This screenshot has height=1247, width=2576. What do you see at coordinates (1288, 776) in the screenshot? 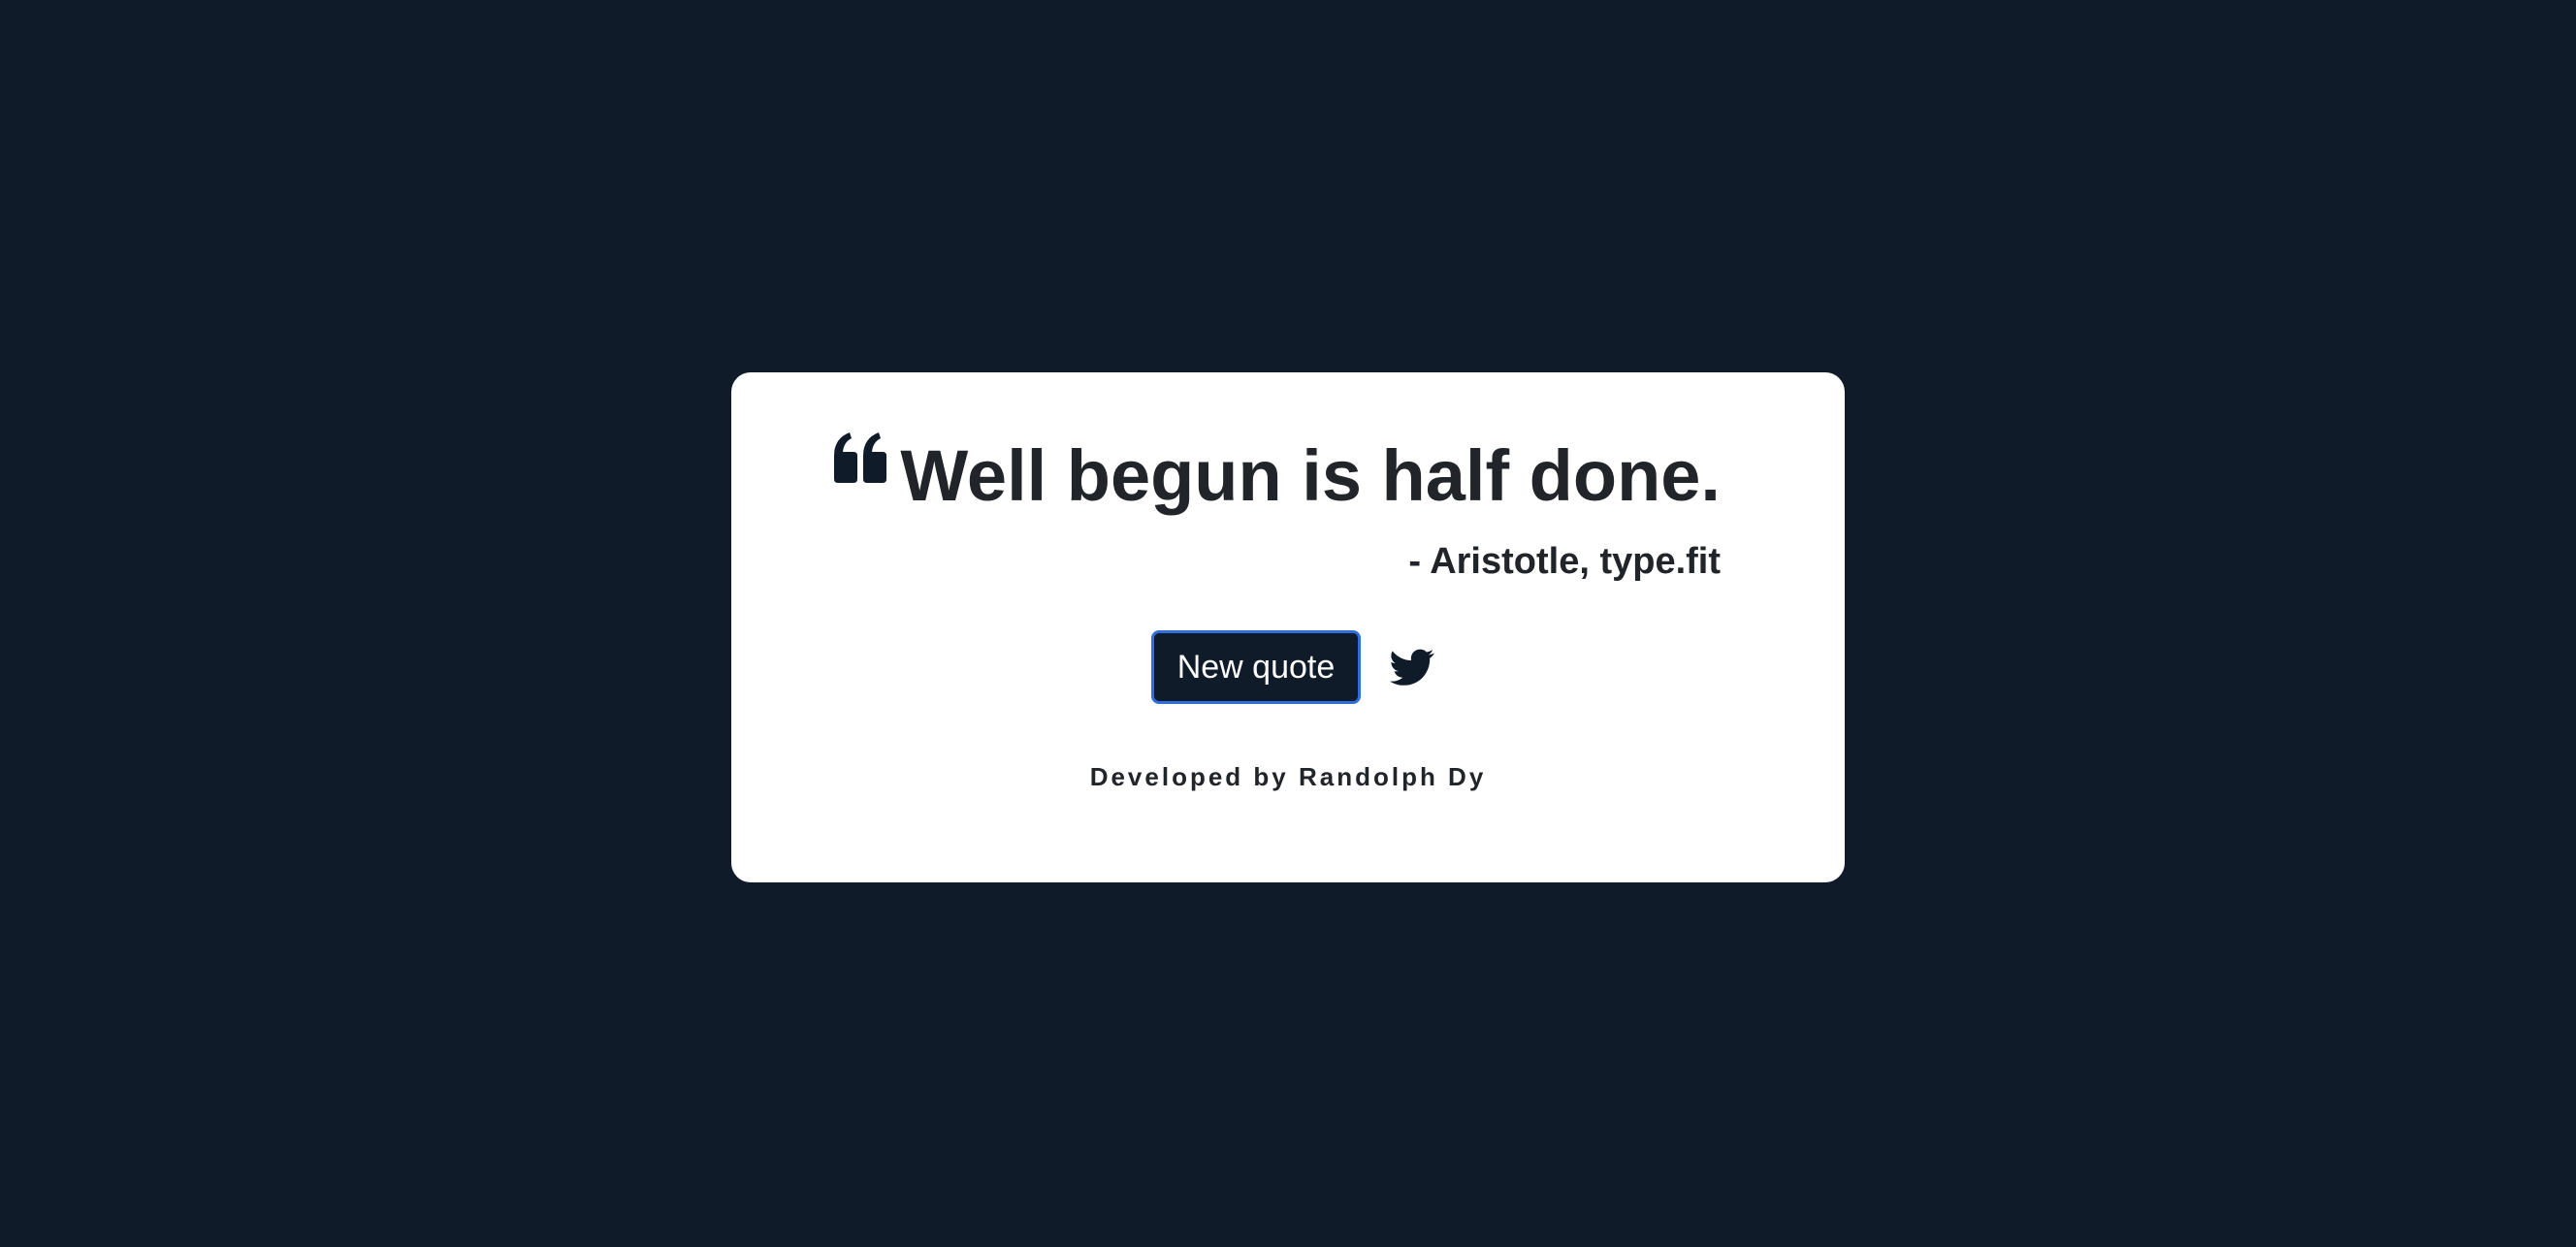
I see `developer-credit: Developed by Randolph Dy` at bounding box center [1288, 776].